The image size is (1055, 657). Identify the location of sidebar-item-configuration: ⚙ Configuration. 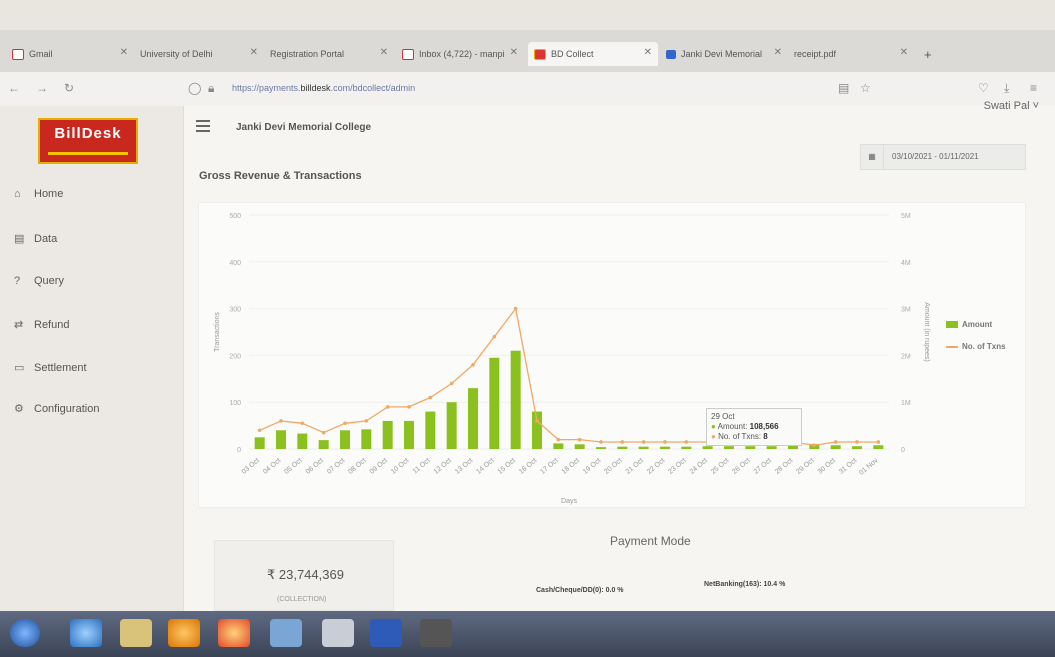
(56, 409).